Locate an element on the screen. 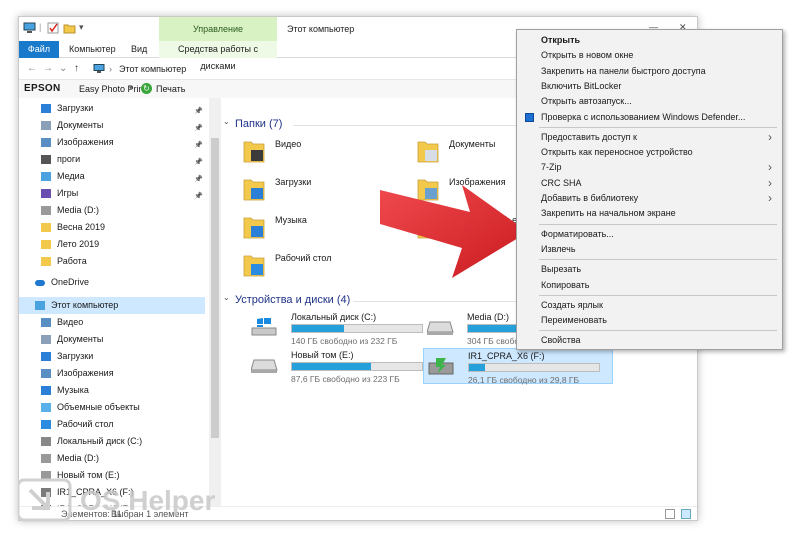  folder-item: Видео is located at coordinates (313, 151).